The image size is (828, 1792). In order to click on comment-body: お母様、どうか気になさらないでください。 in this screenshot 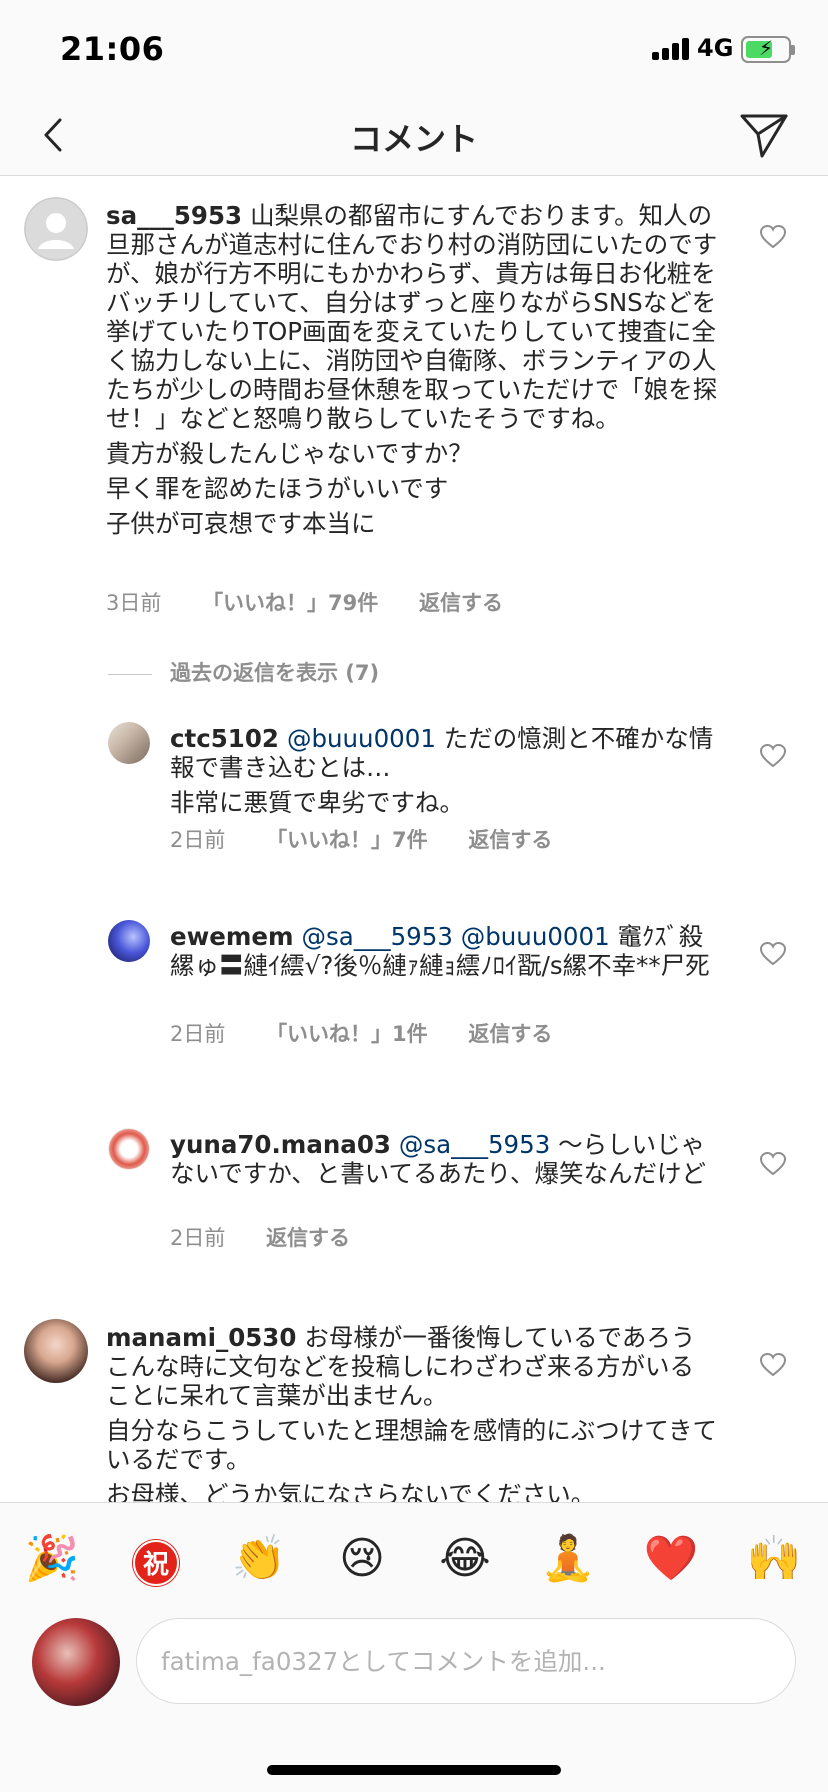, I will do `click(351, 1491)`.